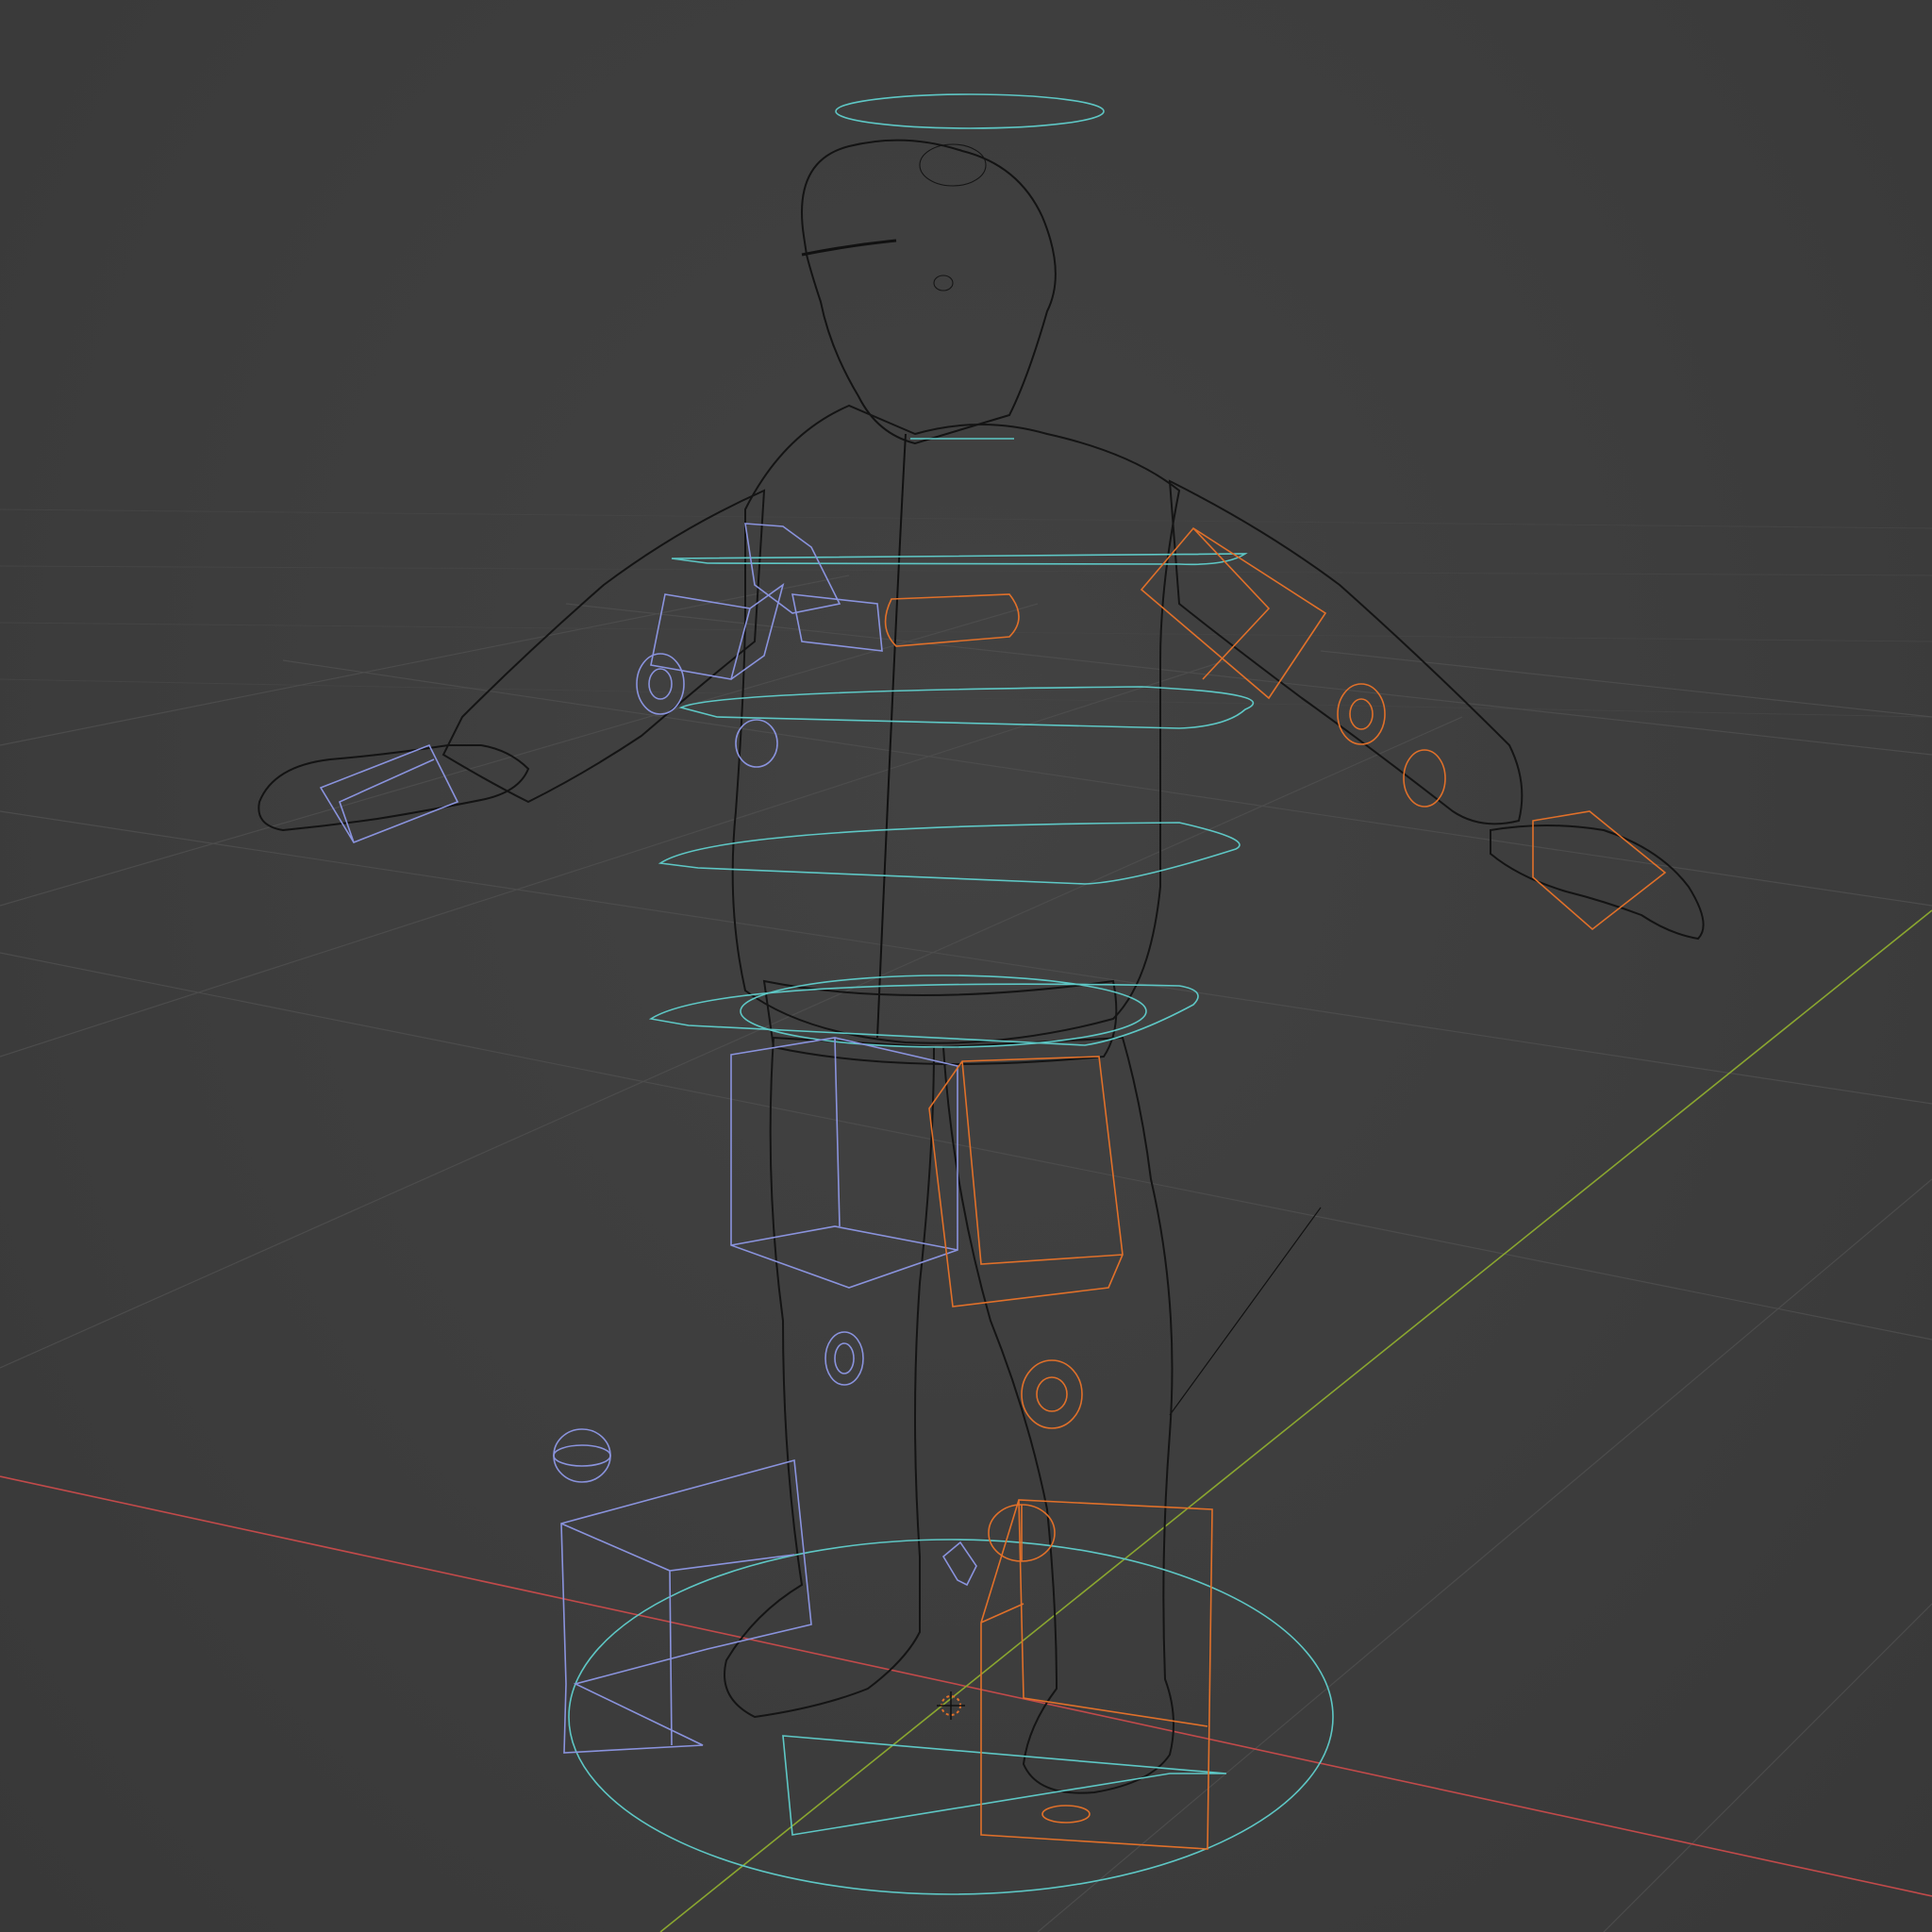  I want to click on left-leg-mesh, so click(830, 1378).